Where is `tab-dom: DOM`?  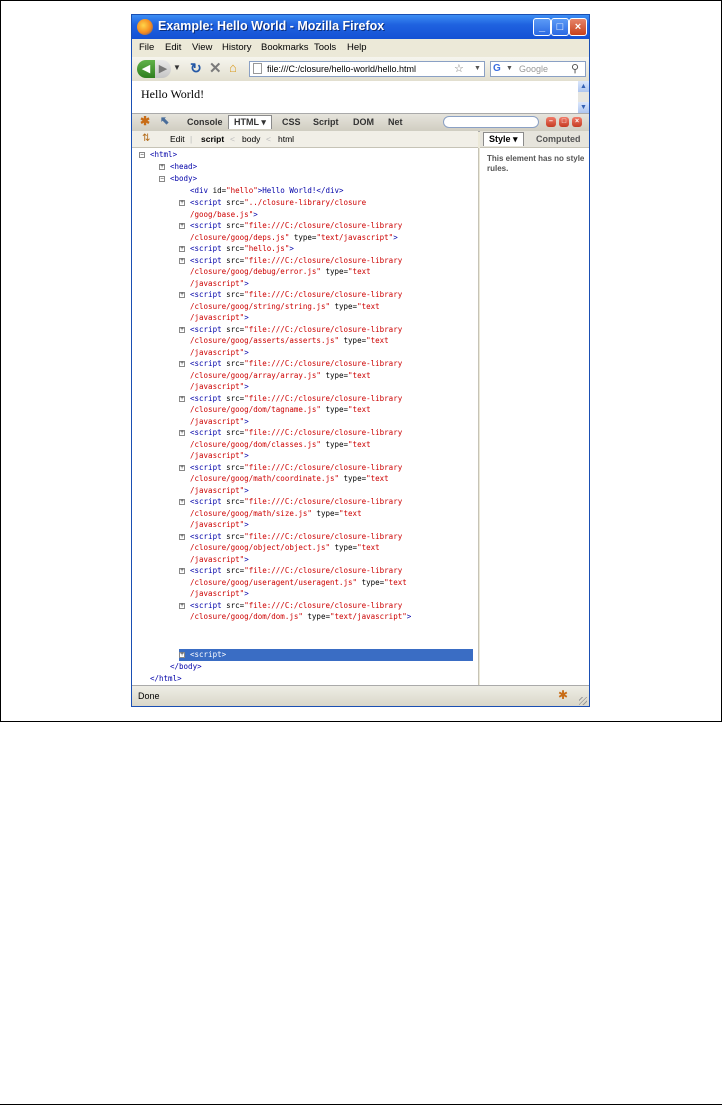
tab-dom: DOM is located at coordinates (363, 122).